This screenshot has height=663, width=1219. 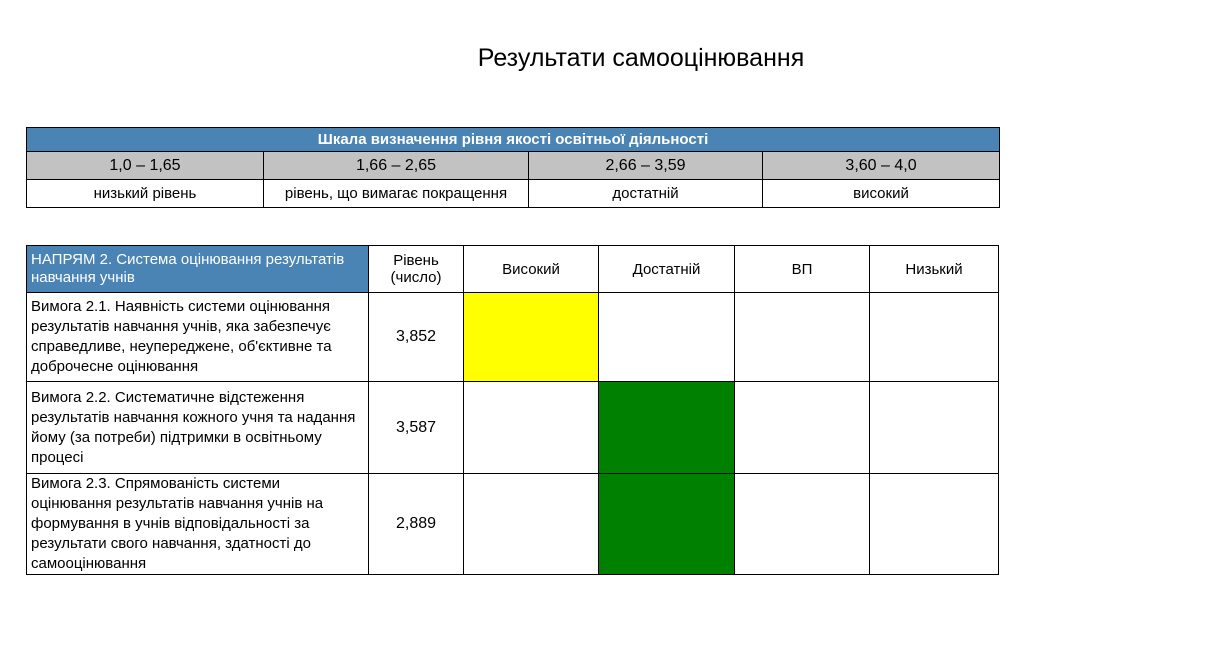 What do you see at coordinates (145, 193) in the screenshot?
I see `scale-level-low: низький рівень` at bounding box center [145, 193].